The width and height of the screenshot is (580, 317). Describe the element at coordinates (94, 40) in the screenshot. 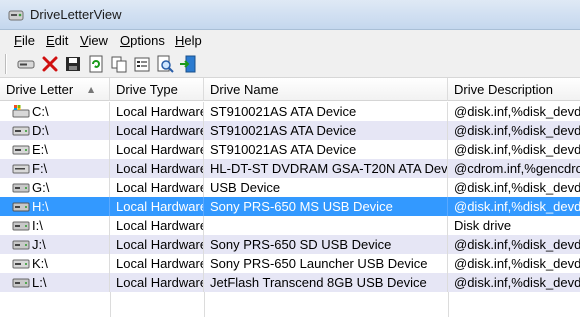

I see `menu-view: View` at that location.